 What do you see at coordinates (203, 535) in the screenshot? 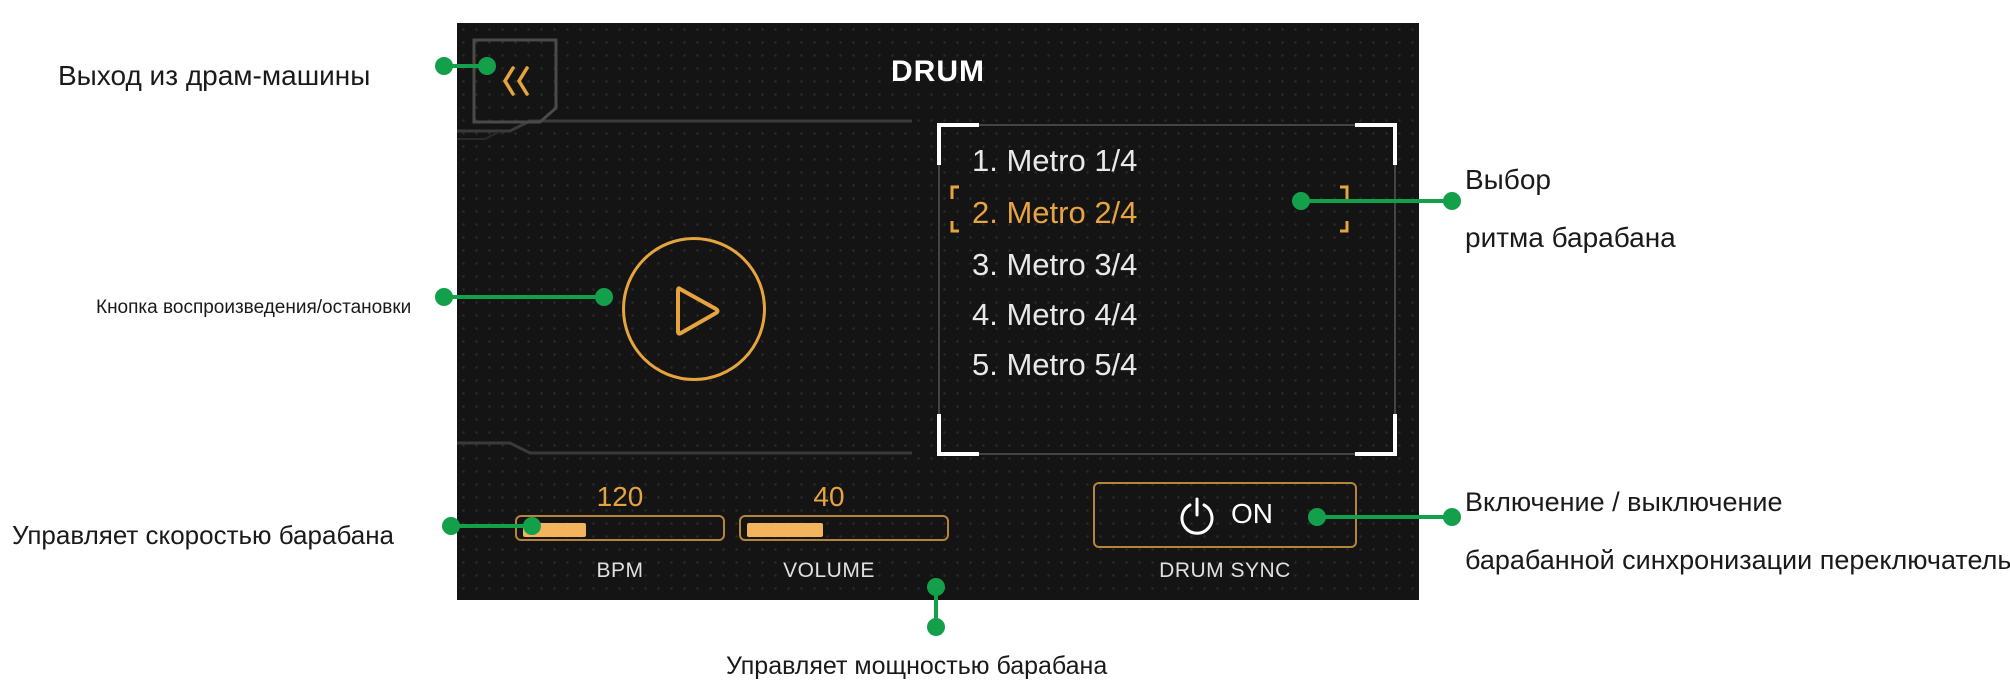
I see `annotation-bpm: Управляет скоростью барабана` at bounding box center [203, 535].